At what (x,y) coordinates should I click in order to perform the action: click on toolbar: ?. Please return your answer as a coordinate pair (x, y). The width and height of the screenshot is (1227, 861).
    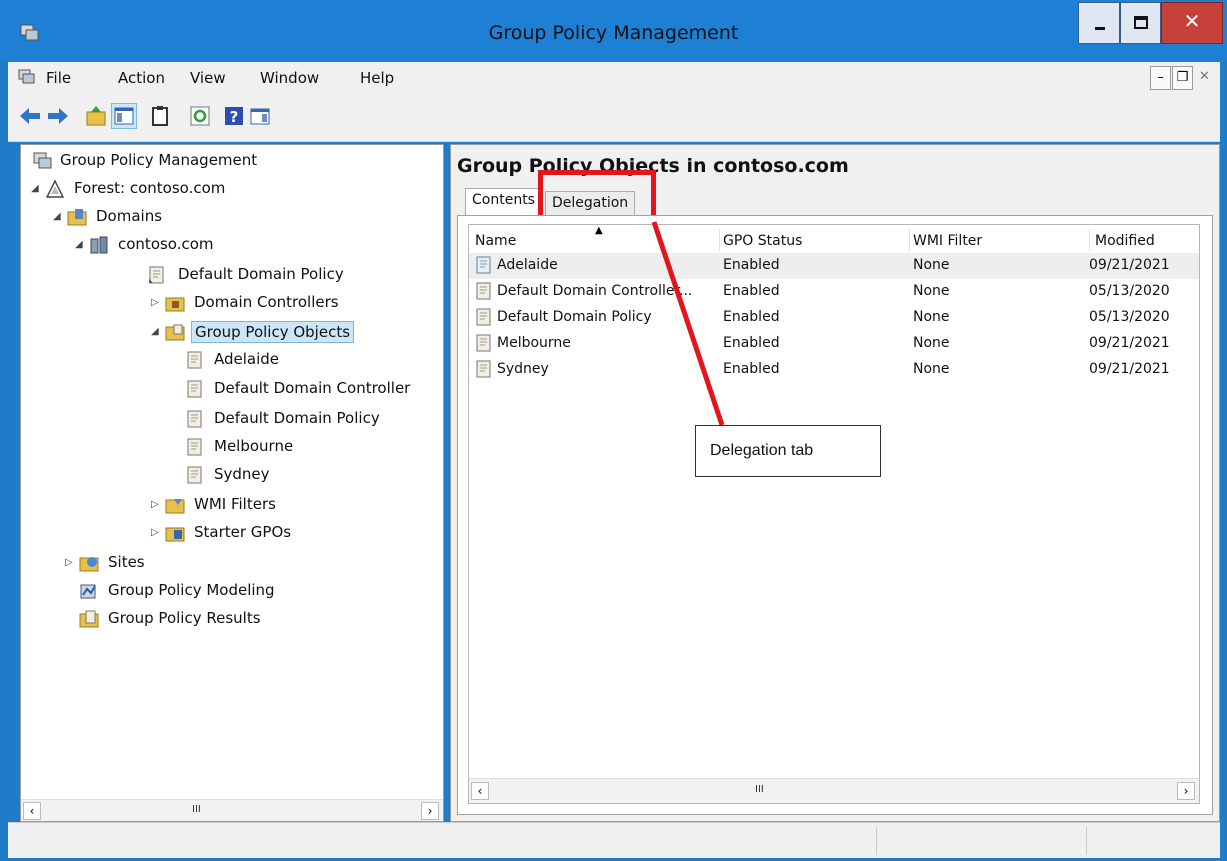
    Looking at the image, I should click on (614, 118).